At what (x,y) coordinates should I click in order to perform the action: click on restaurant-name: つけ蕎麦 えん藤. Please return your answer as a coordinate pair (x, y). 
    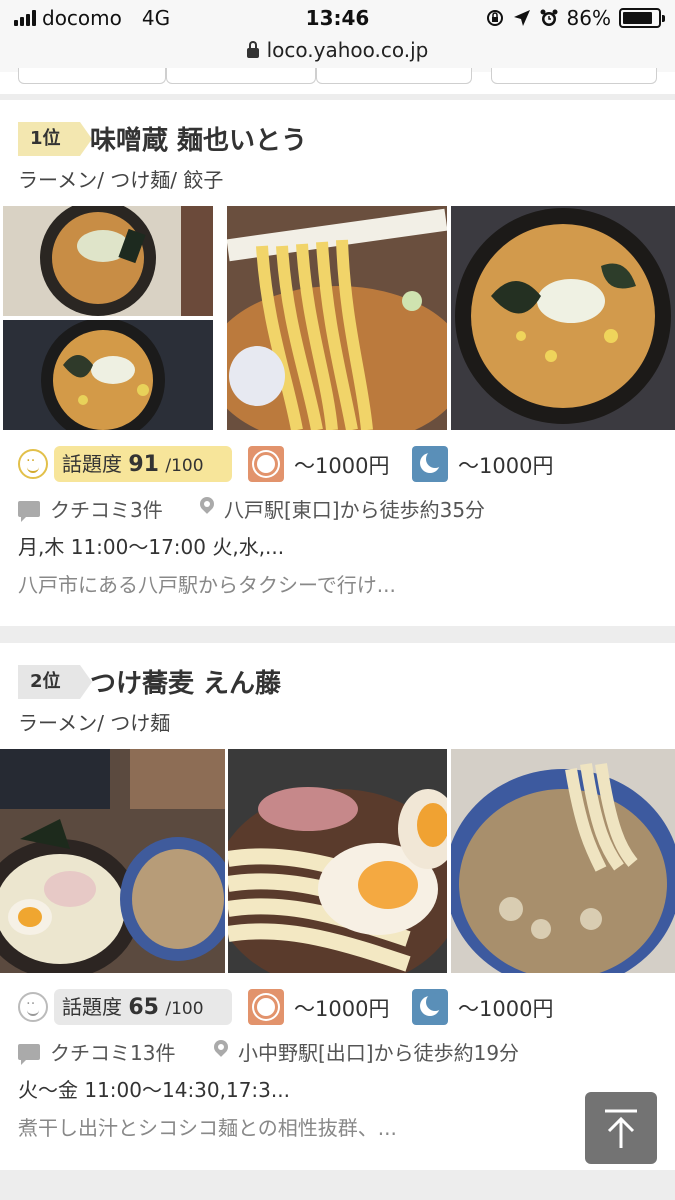
    Looking at the image, I should click on (185, 681).